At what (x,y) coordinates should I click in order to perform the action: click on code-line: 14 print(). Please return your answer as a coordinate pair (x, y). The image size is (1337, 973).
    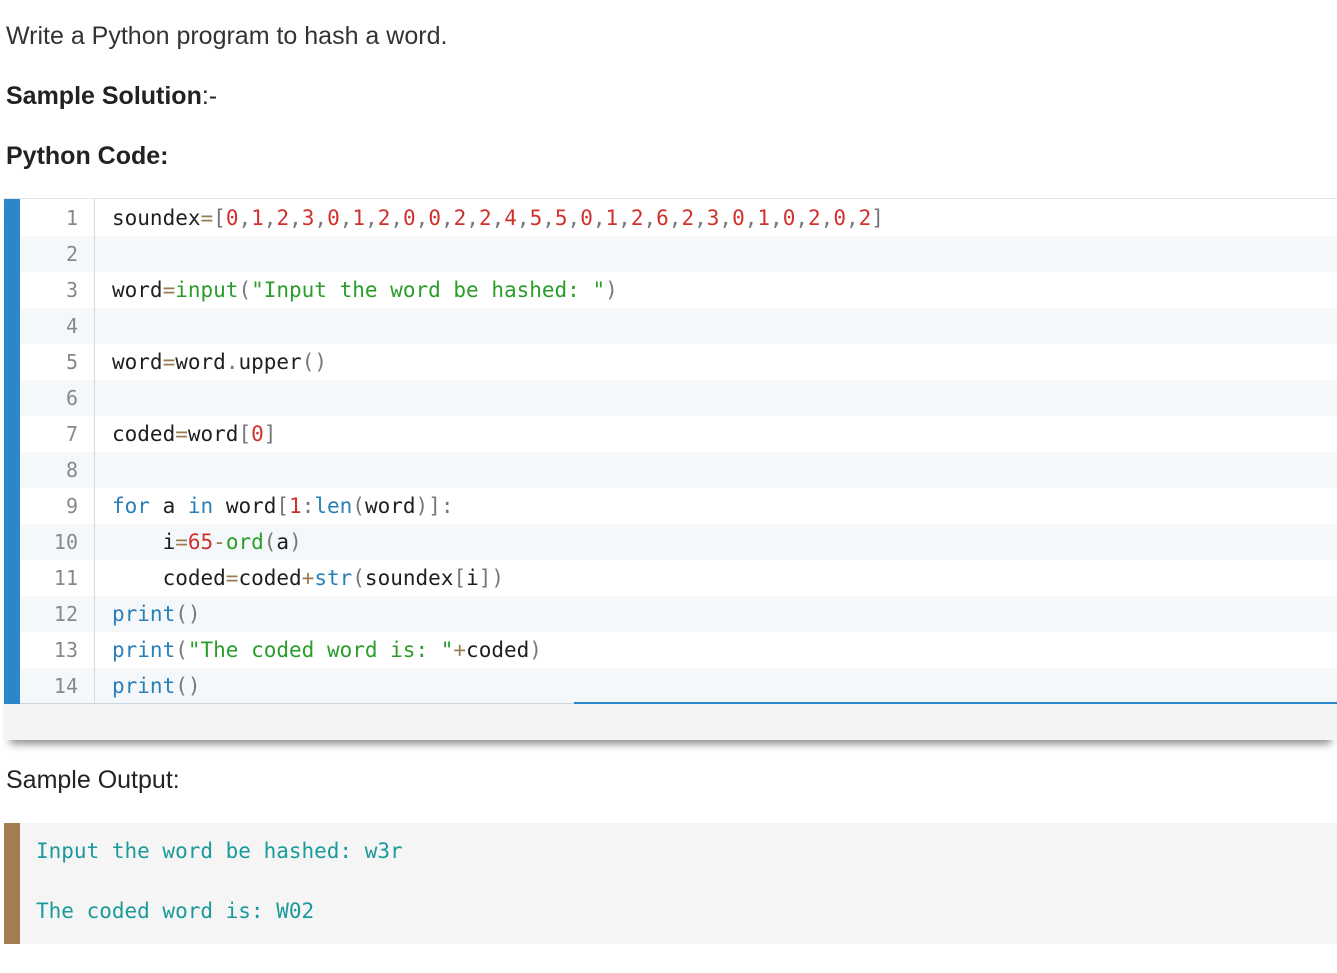
    Looking at the image, I should click on (678, 686).